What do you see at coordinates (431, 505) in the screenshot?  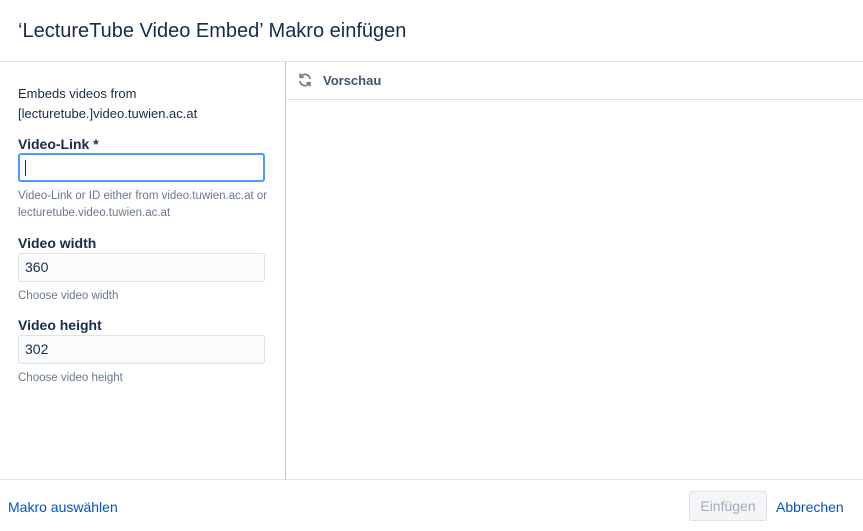 I see `dialog-footer: Makro auswählen Einfügen Abbrechen` at bounding box center [431, 505].